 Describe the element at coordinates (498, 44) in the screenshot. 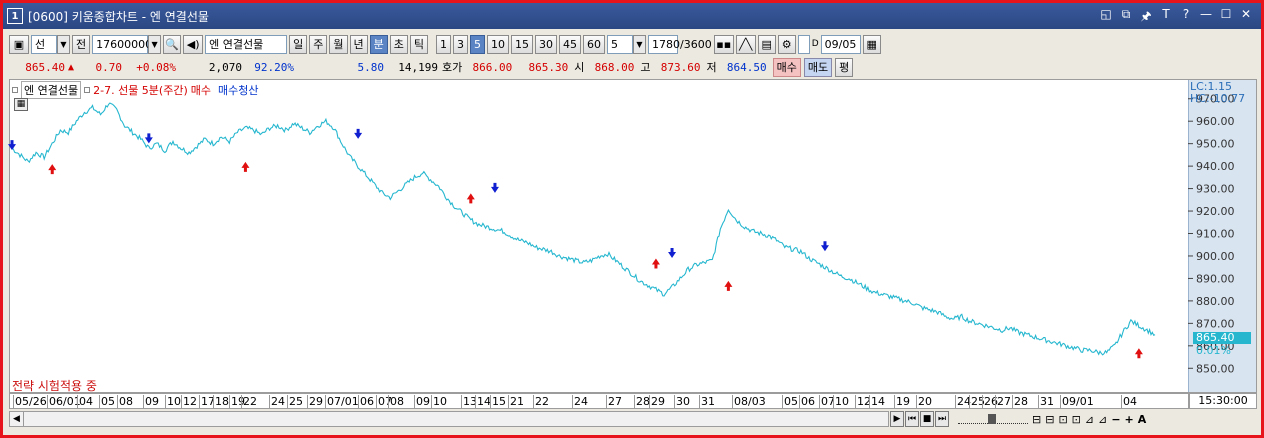

I see `interval-10-button: 10` at that location.